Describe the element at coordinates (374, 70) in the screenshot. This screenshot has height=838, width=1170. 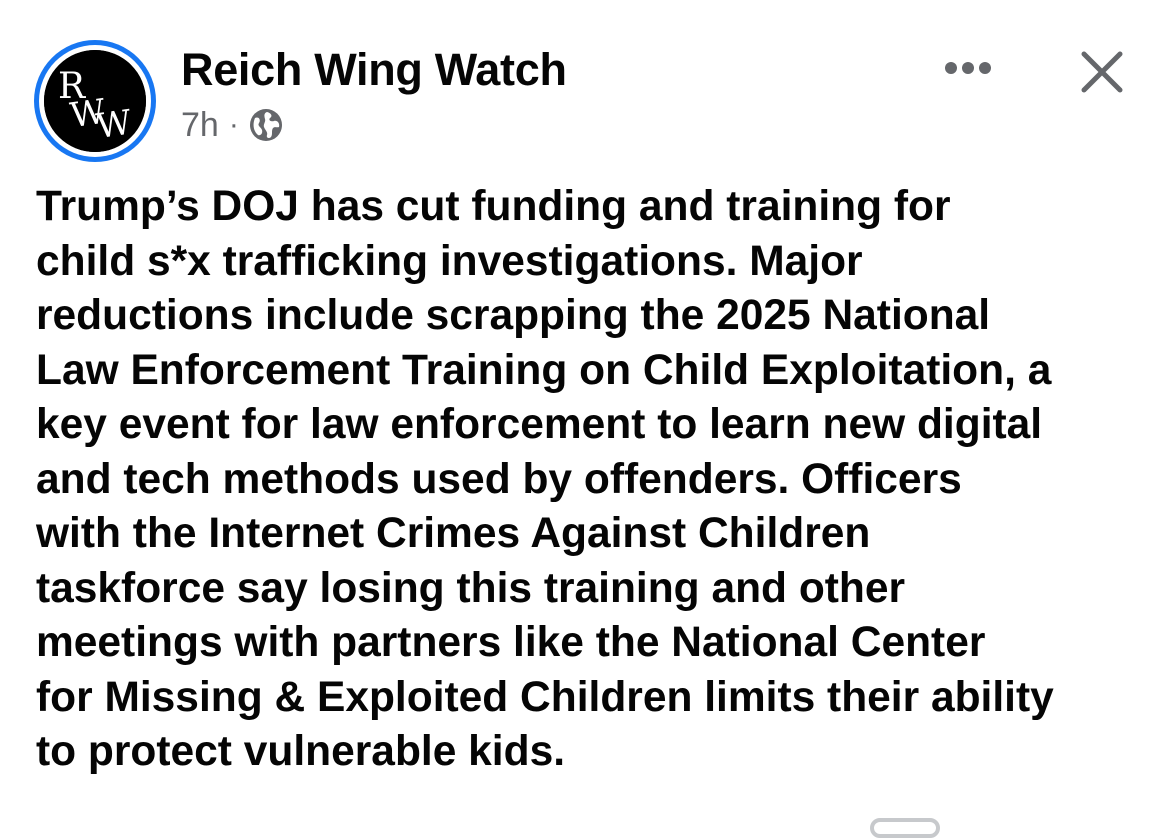
I see `page-name: Reich Wing Watch` at that location.